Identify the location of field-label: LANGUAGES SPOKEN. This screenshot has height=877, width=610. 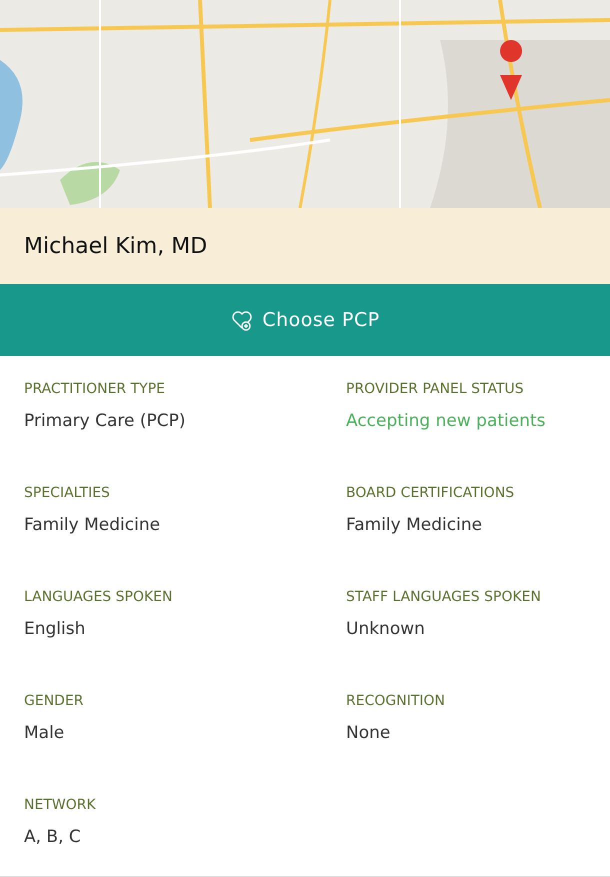
(99, 597).